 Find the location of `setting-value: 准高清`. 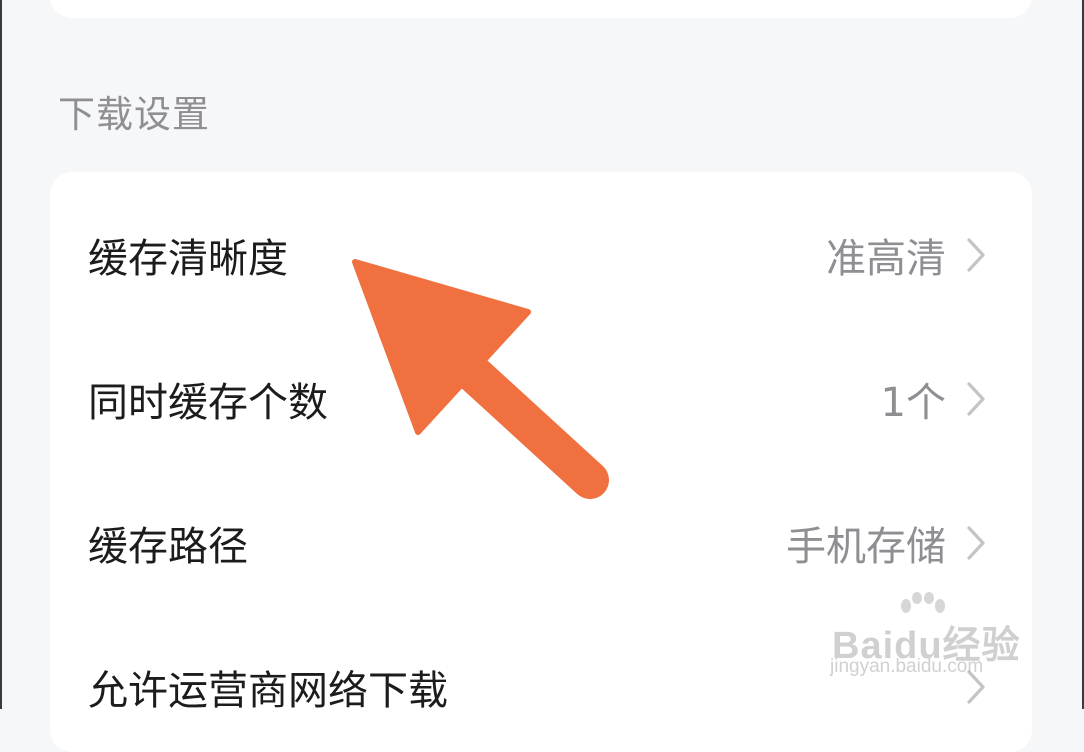

setting-value: 准高清 is located at coordinates (886, 259).